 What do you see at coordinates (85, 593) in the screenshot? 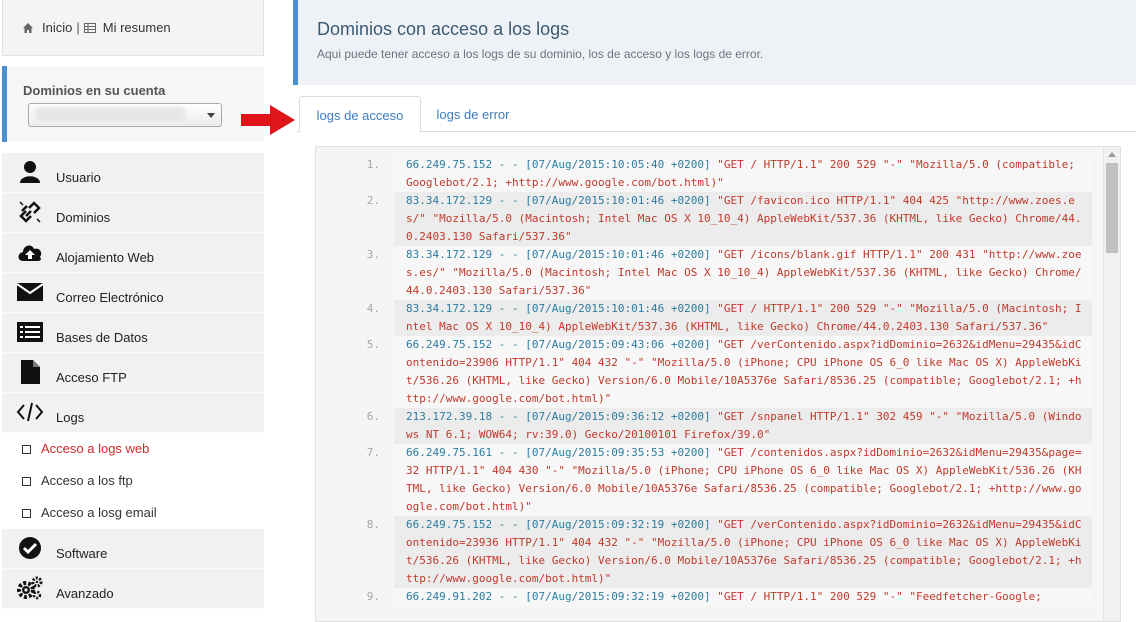
I see `sidebar-item-label: Avanzado` at bounding box center [85, 593].